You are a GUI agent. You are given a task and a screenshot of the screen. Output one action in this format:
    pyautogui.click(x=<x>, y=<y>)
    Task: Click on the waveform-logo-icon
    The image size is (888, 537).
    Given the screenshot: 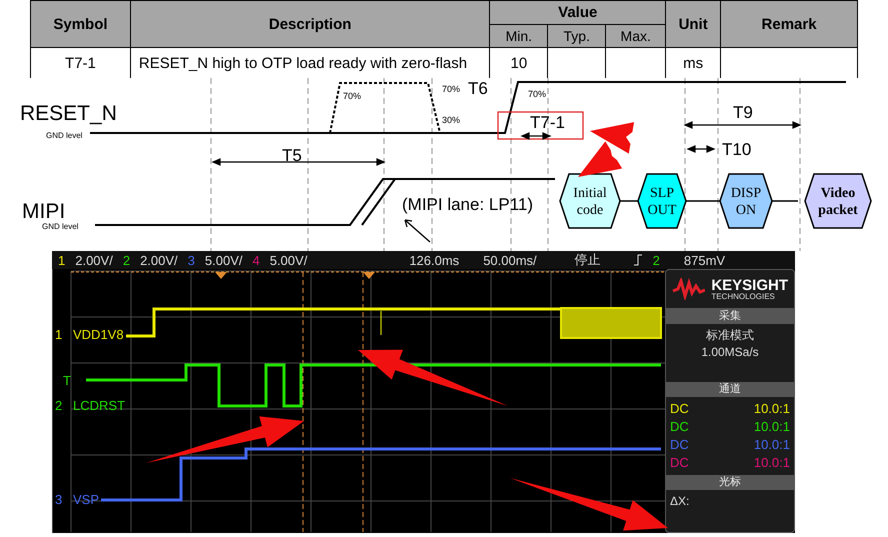 What is the action you would take?
    pyautogui.click(x=689, y=289)
    